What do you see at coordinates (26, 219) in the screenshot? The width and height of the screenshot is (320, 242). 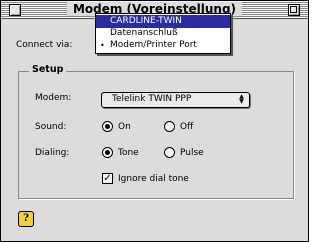 I see `help-icon: ?` at bounding box center [26, 219].